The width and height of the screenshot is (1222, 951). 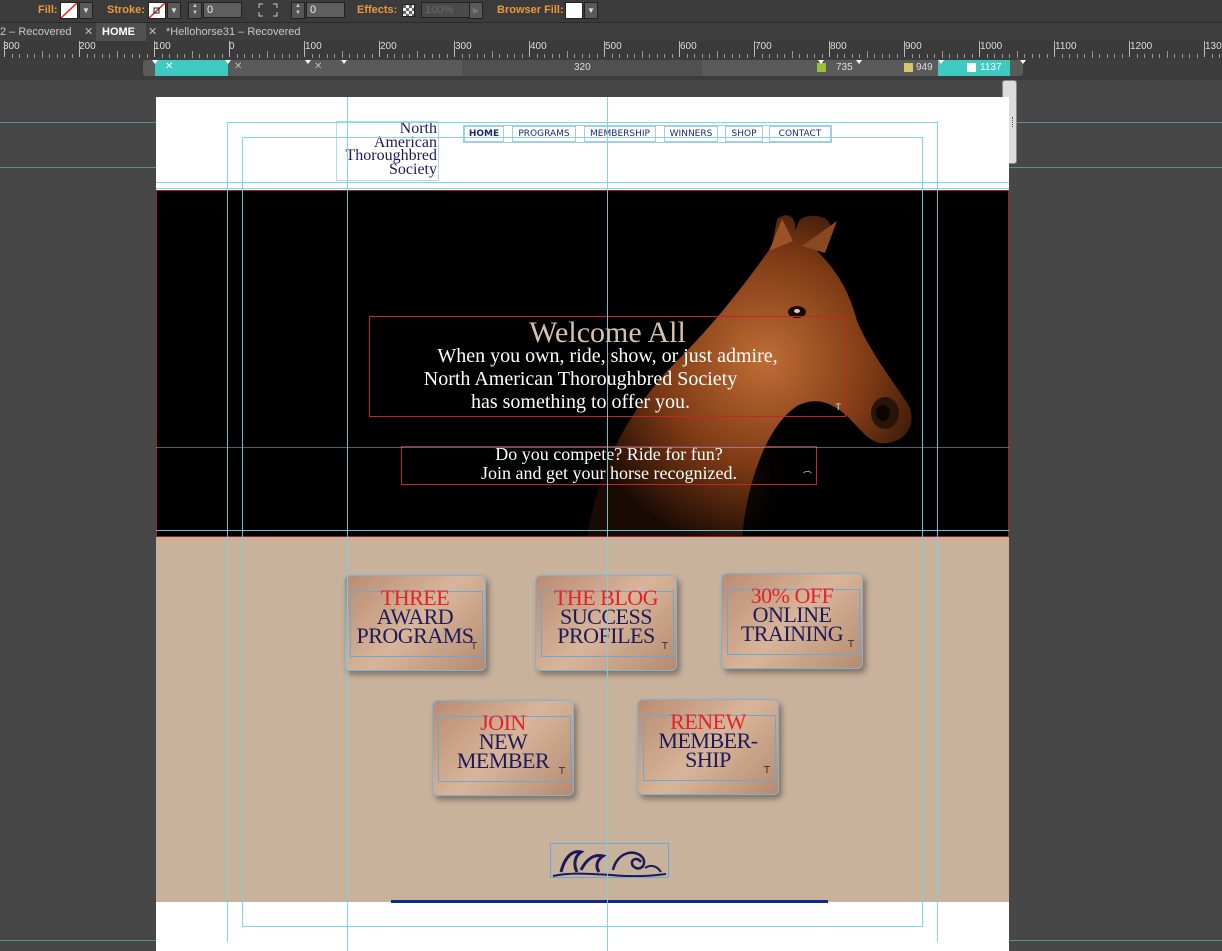 I want to click on menu-item-programs: PROGRAMS, so click(x=544, y=134).